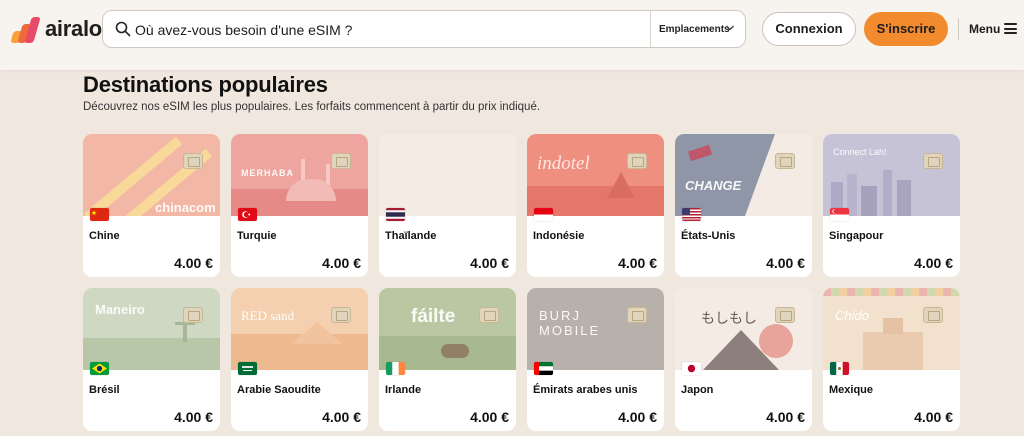 This screenshot has width=1024, height=436. Describe the element at coordinates (247, 214) in the screenshot. I see `turkey-flag-icon` at that location.